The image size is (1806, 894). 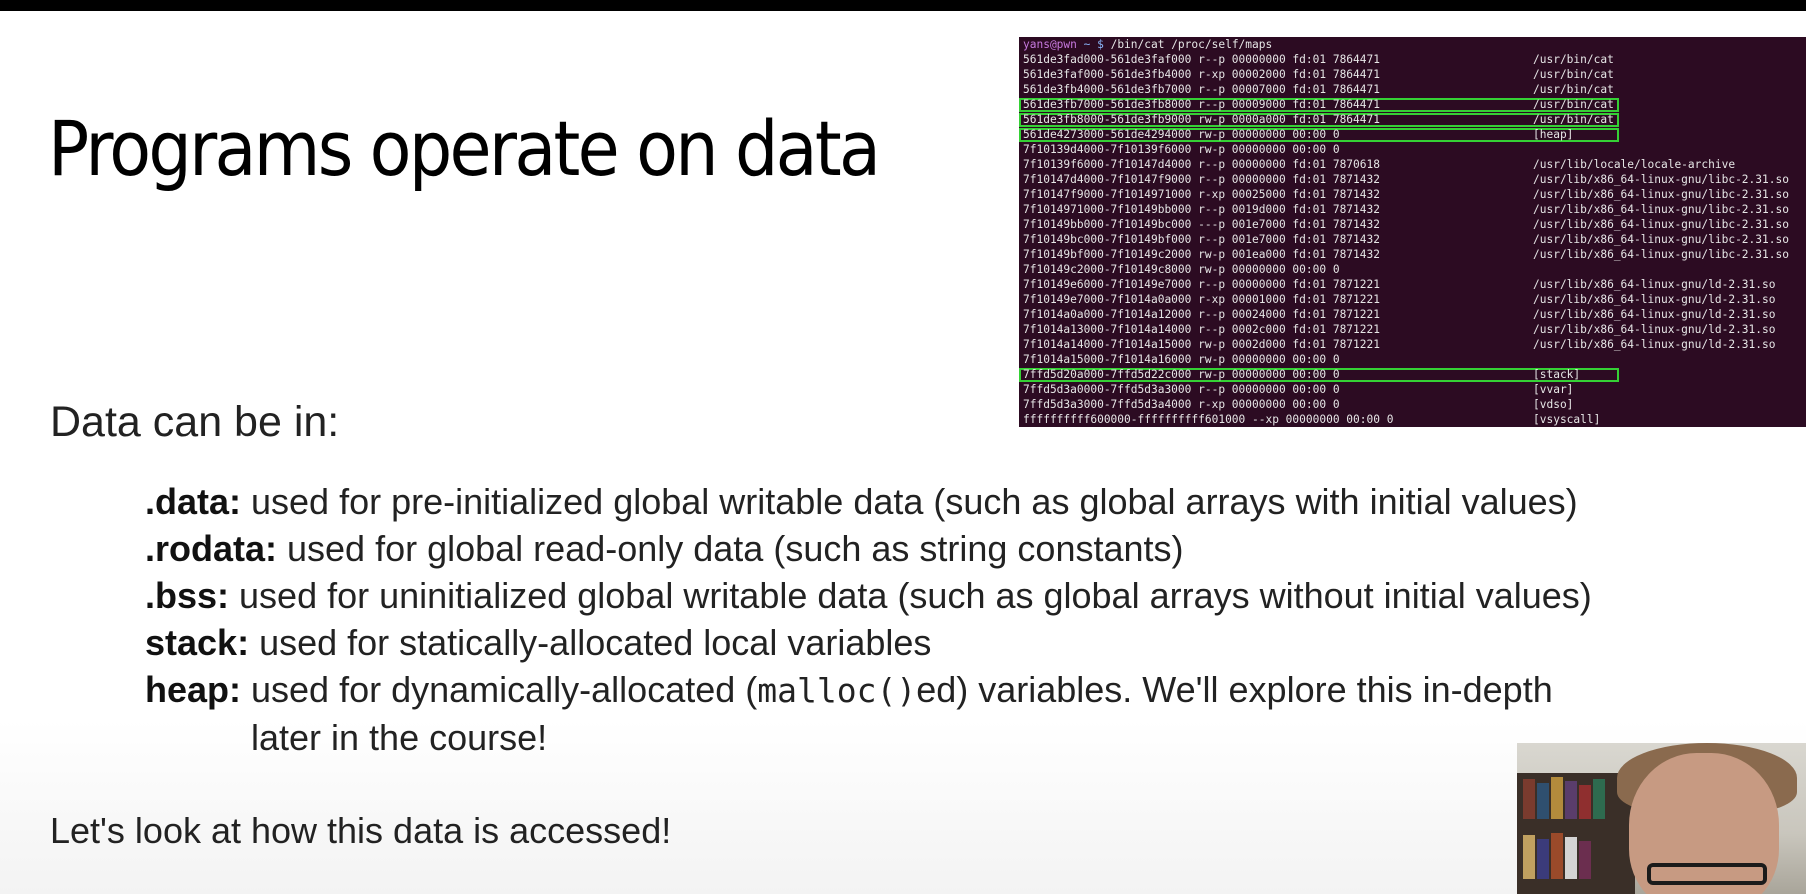 I want to click on terminal-prompt-line: yans@pwn ~ $ /bin/cat /proc/self/maps, so click(x=1147, y=44).